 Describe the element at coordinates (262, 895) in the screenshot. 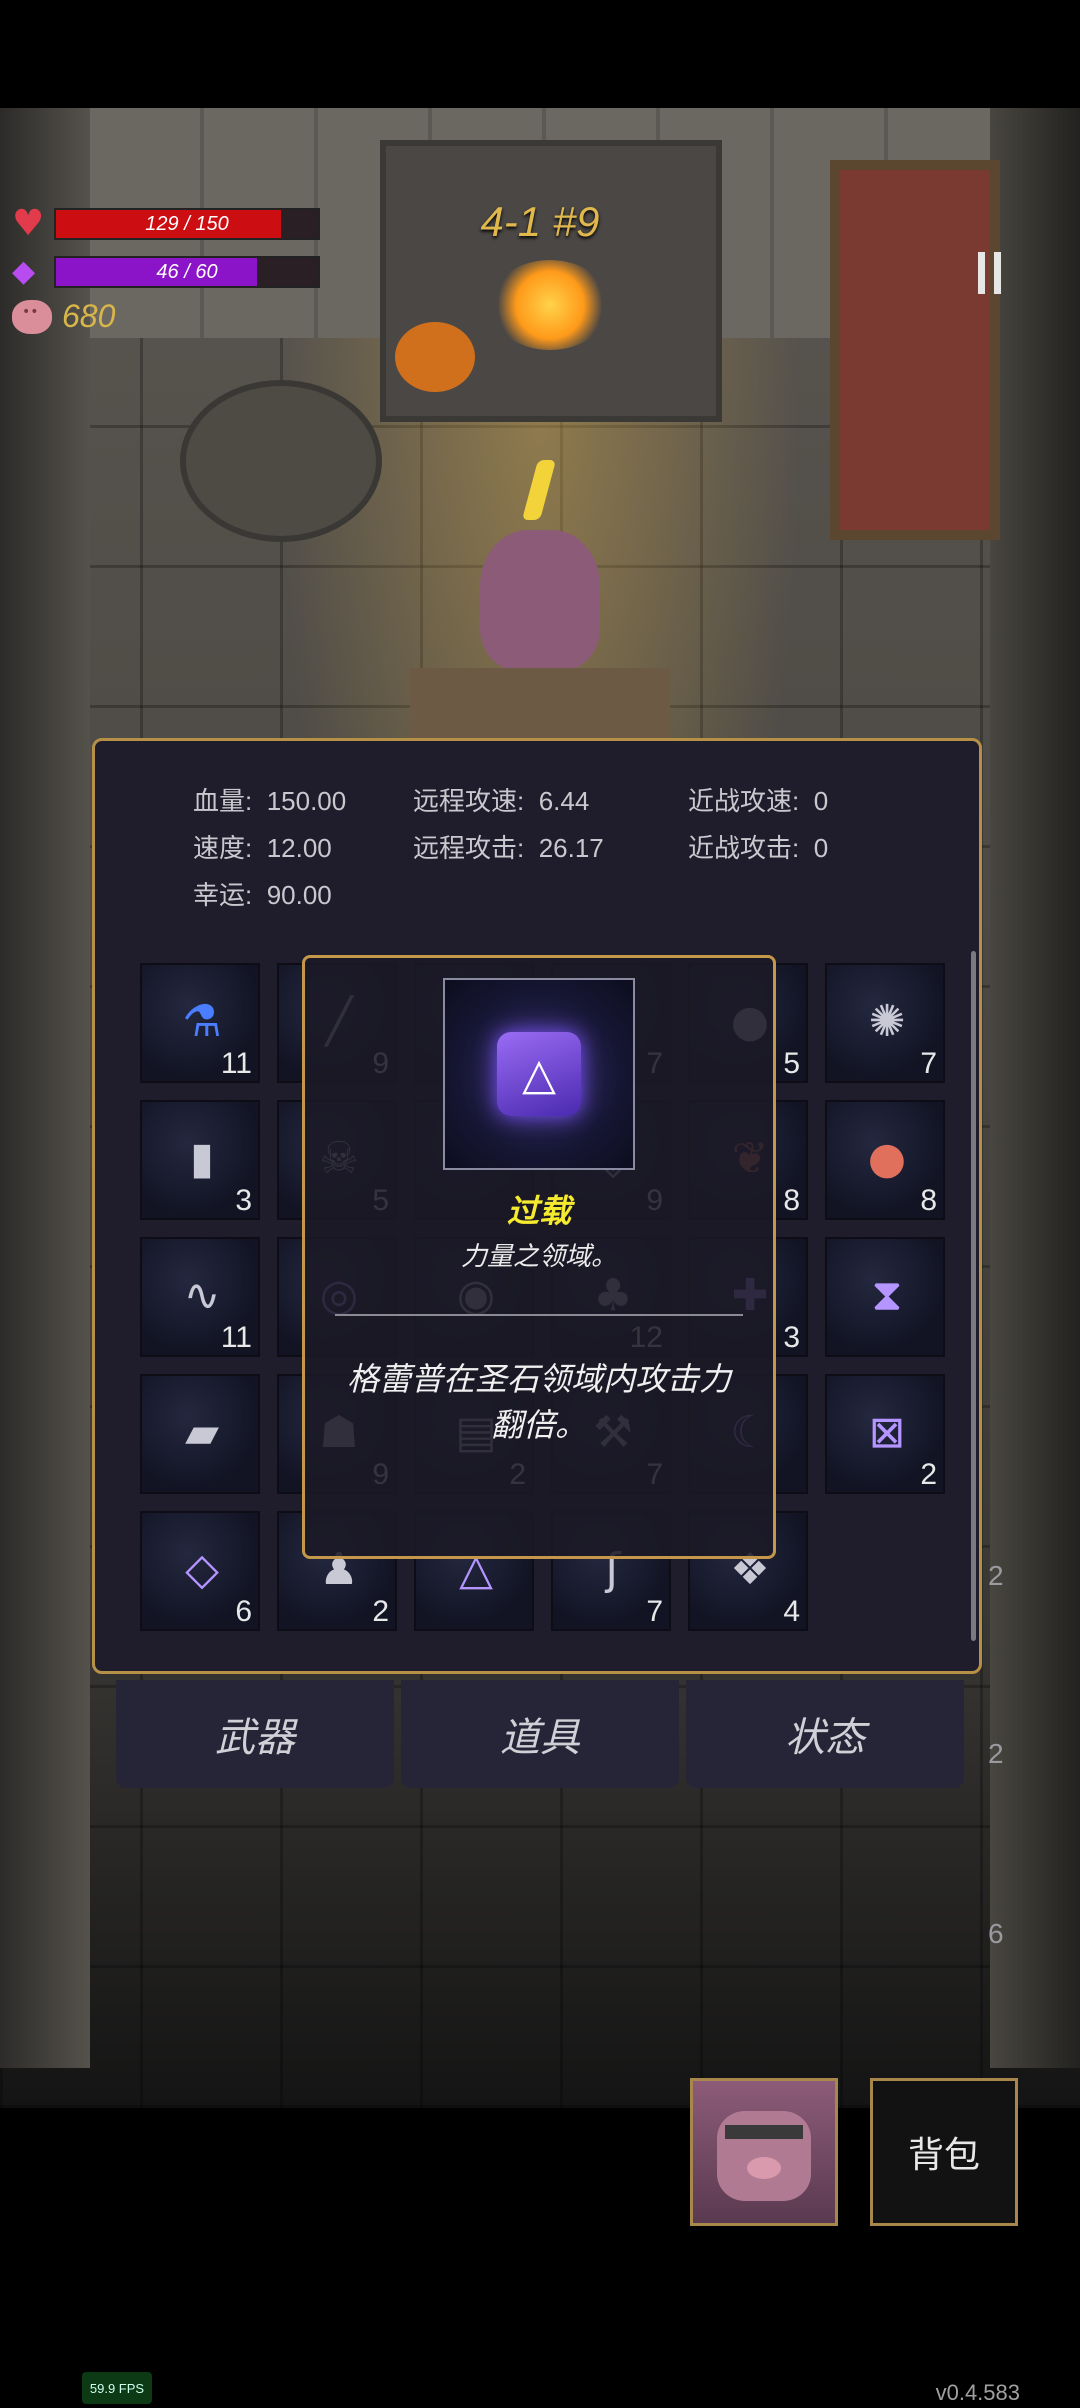

I see `stat-luck: 幸运: 90.00` at that location.